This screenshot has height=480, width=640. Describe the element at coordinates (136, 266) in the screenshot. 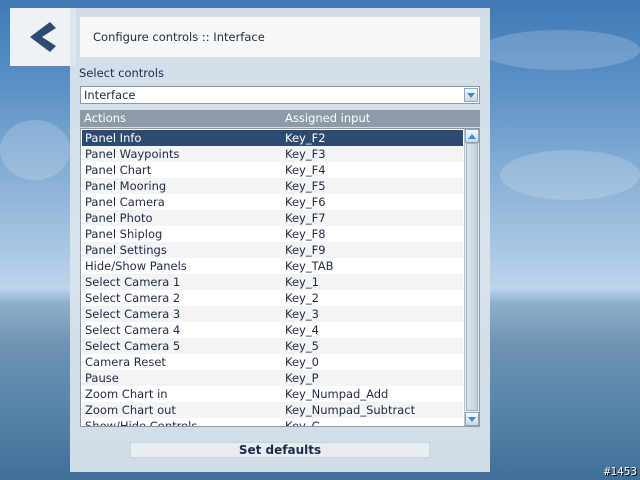

I see `action-name: Hide/Show Panels` at that location.